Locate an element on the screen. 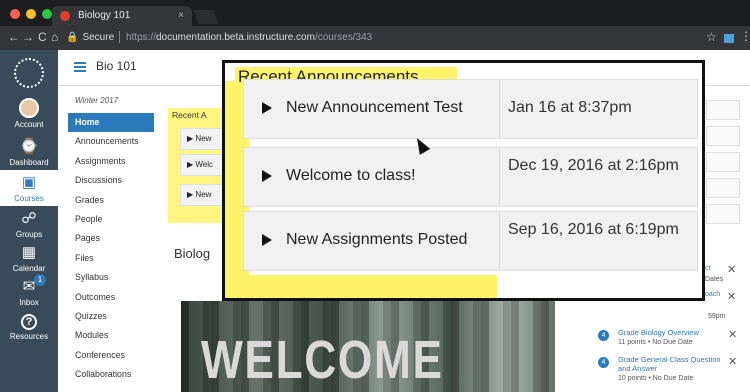 This screenshot has height=392, width=750. announcement-row-small: ▶ Welc is located at coordinates (202, 165).